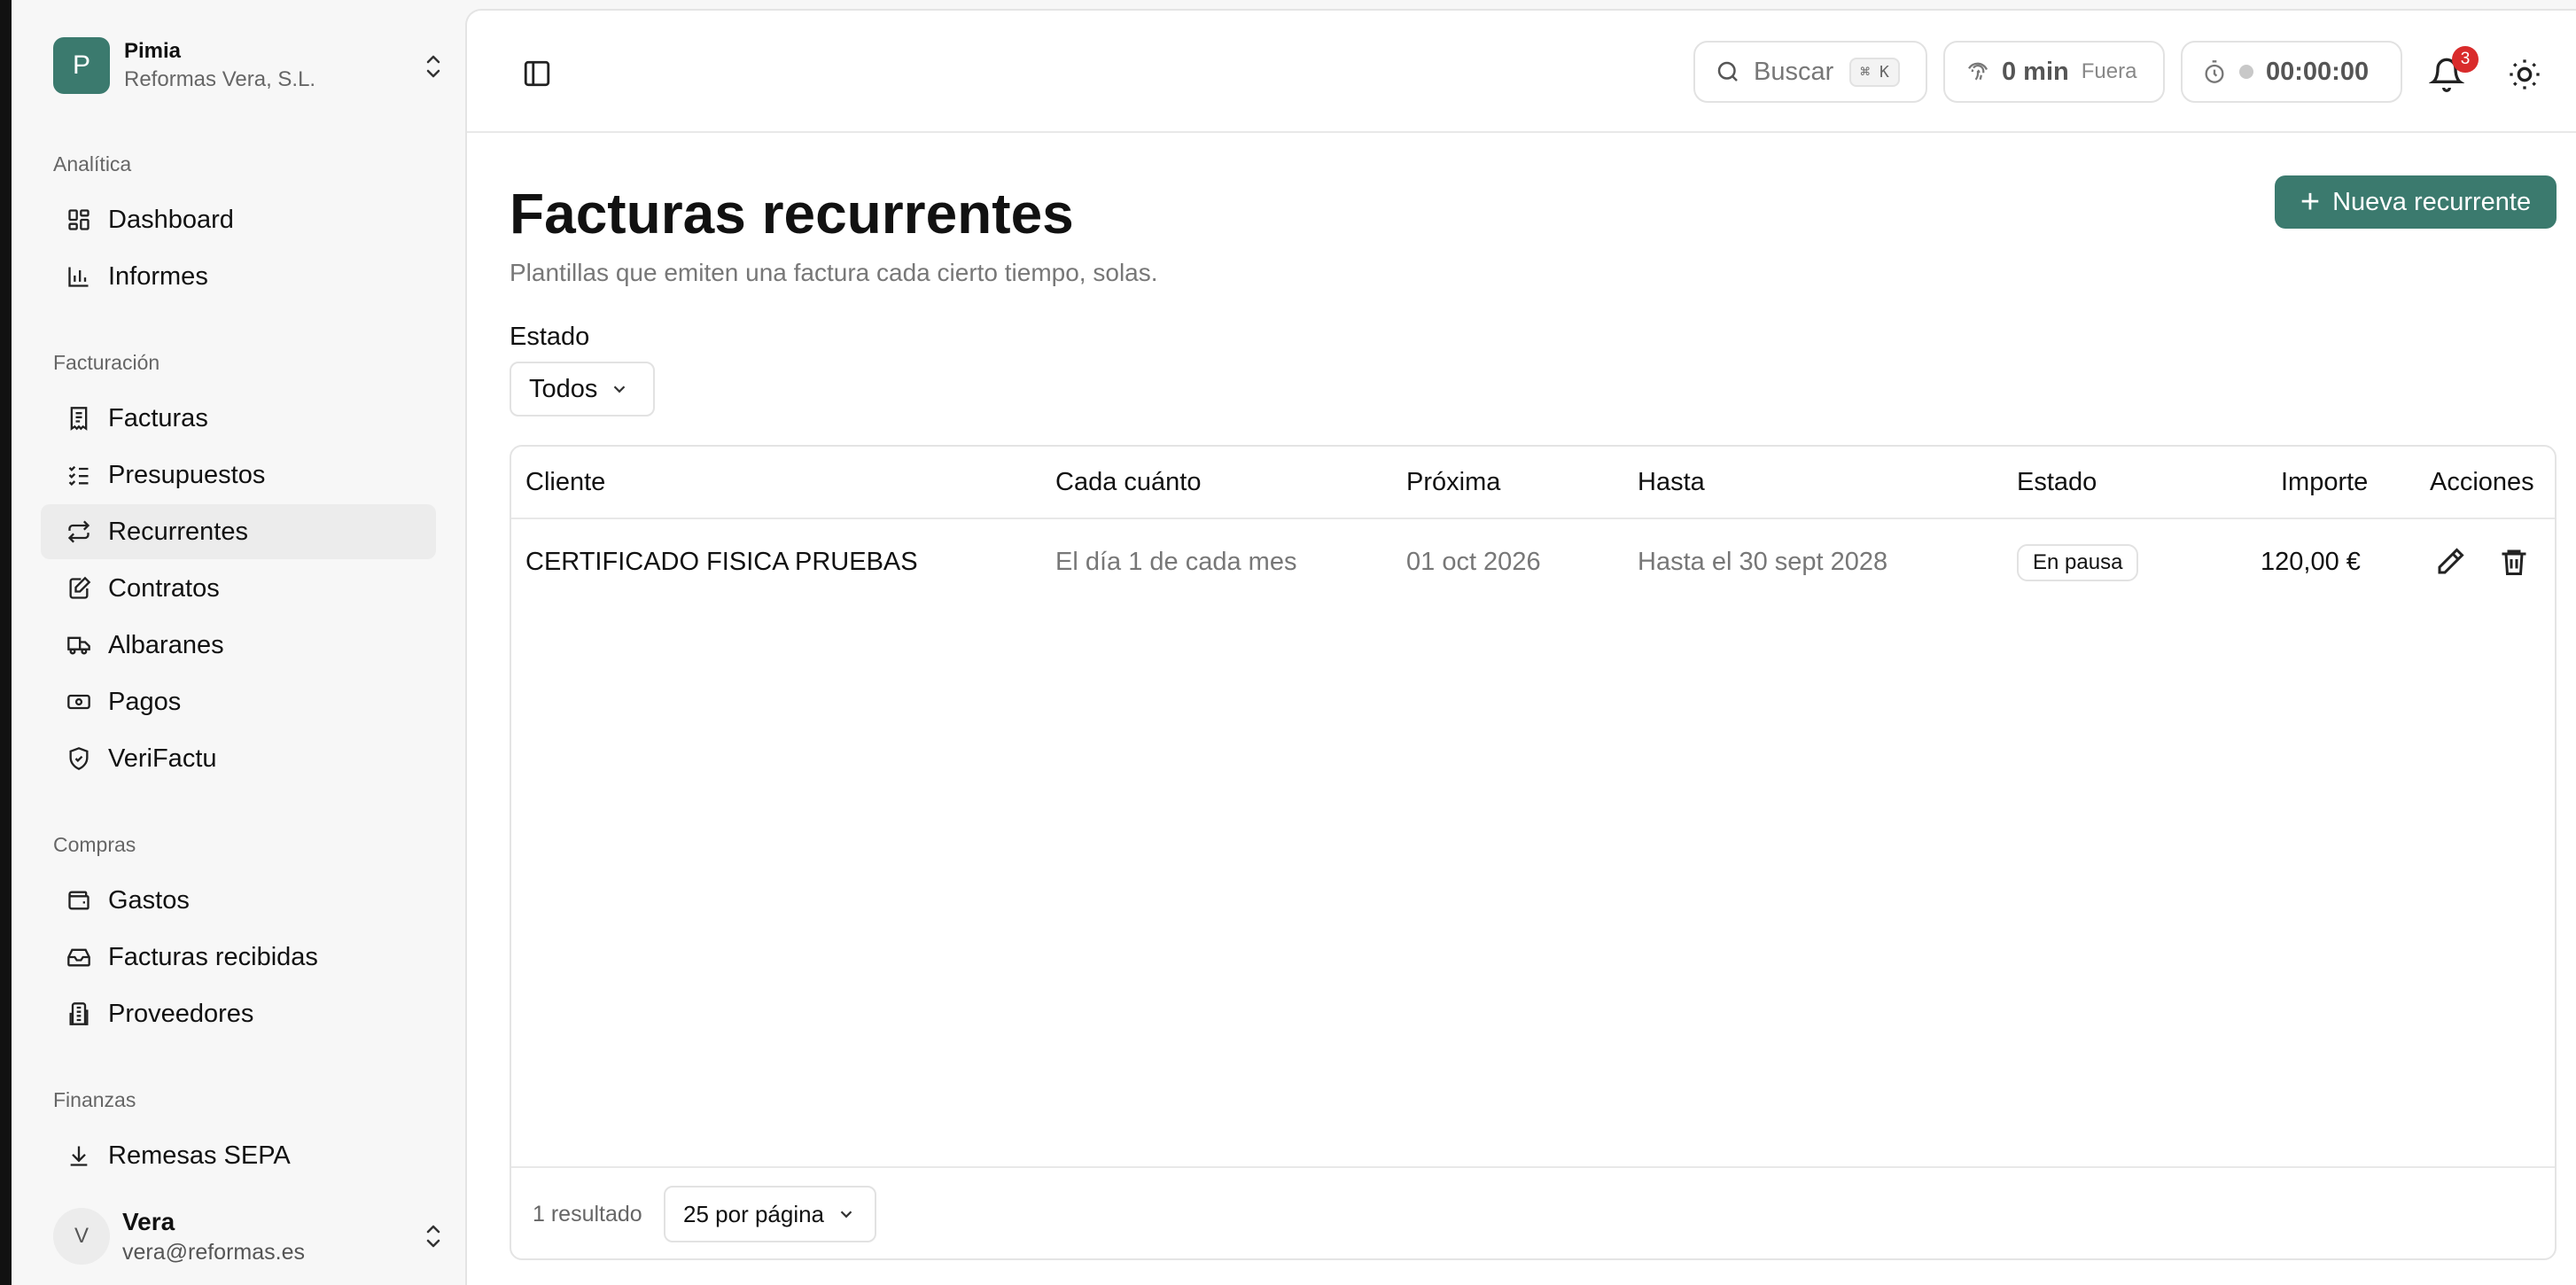 Image resolution: width=2576 pixels, height=1285 pixels. What do you see at coordinates (79, 900) in the screenshot?
I see `wallet-icon` at bounding box center [79, 900].